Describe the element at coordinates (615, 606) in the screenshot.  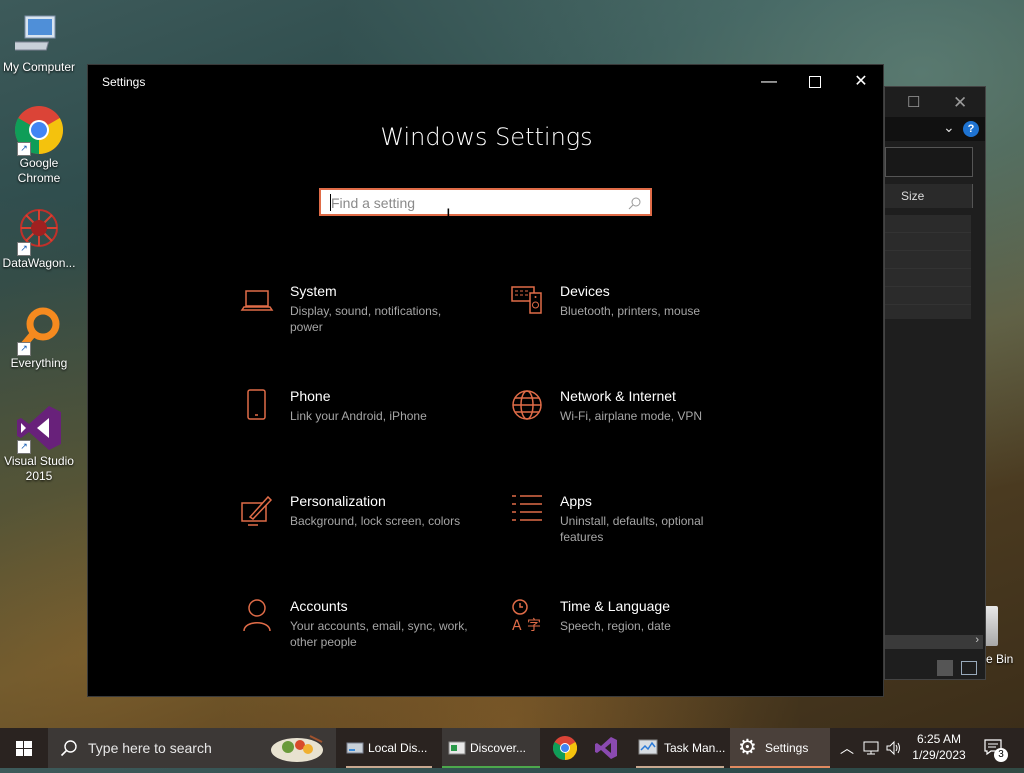
I see `tile-name: Time & Language` at that location.